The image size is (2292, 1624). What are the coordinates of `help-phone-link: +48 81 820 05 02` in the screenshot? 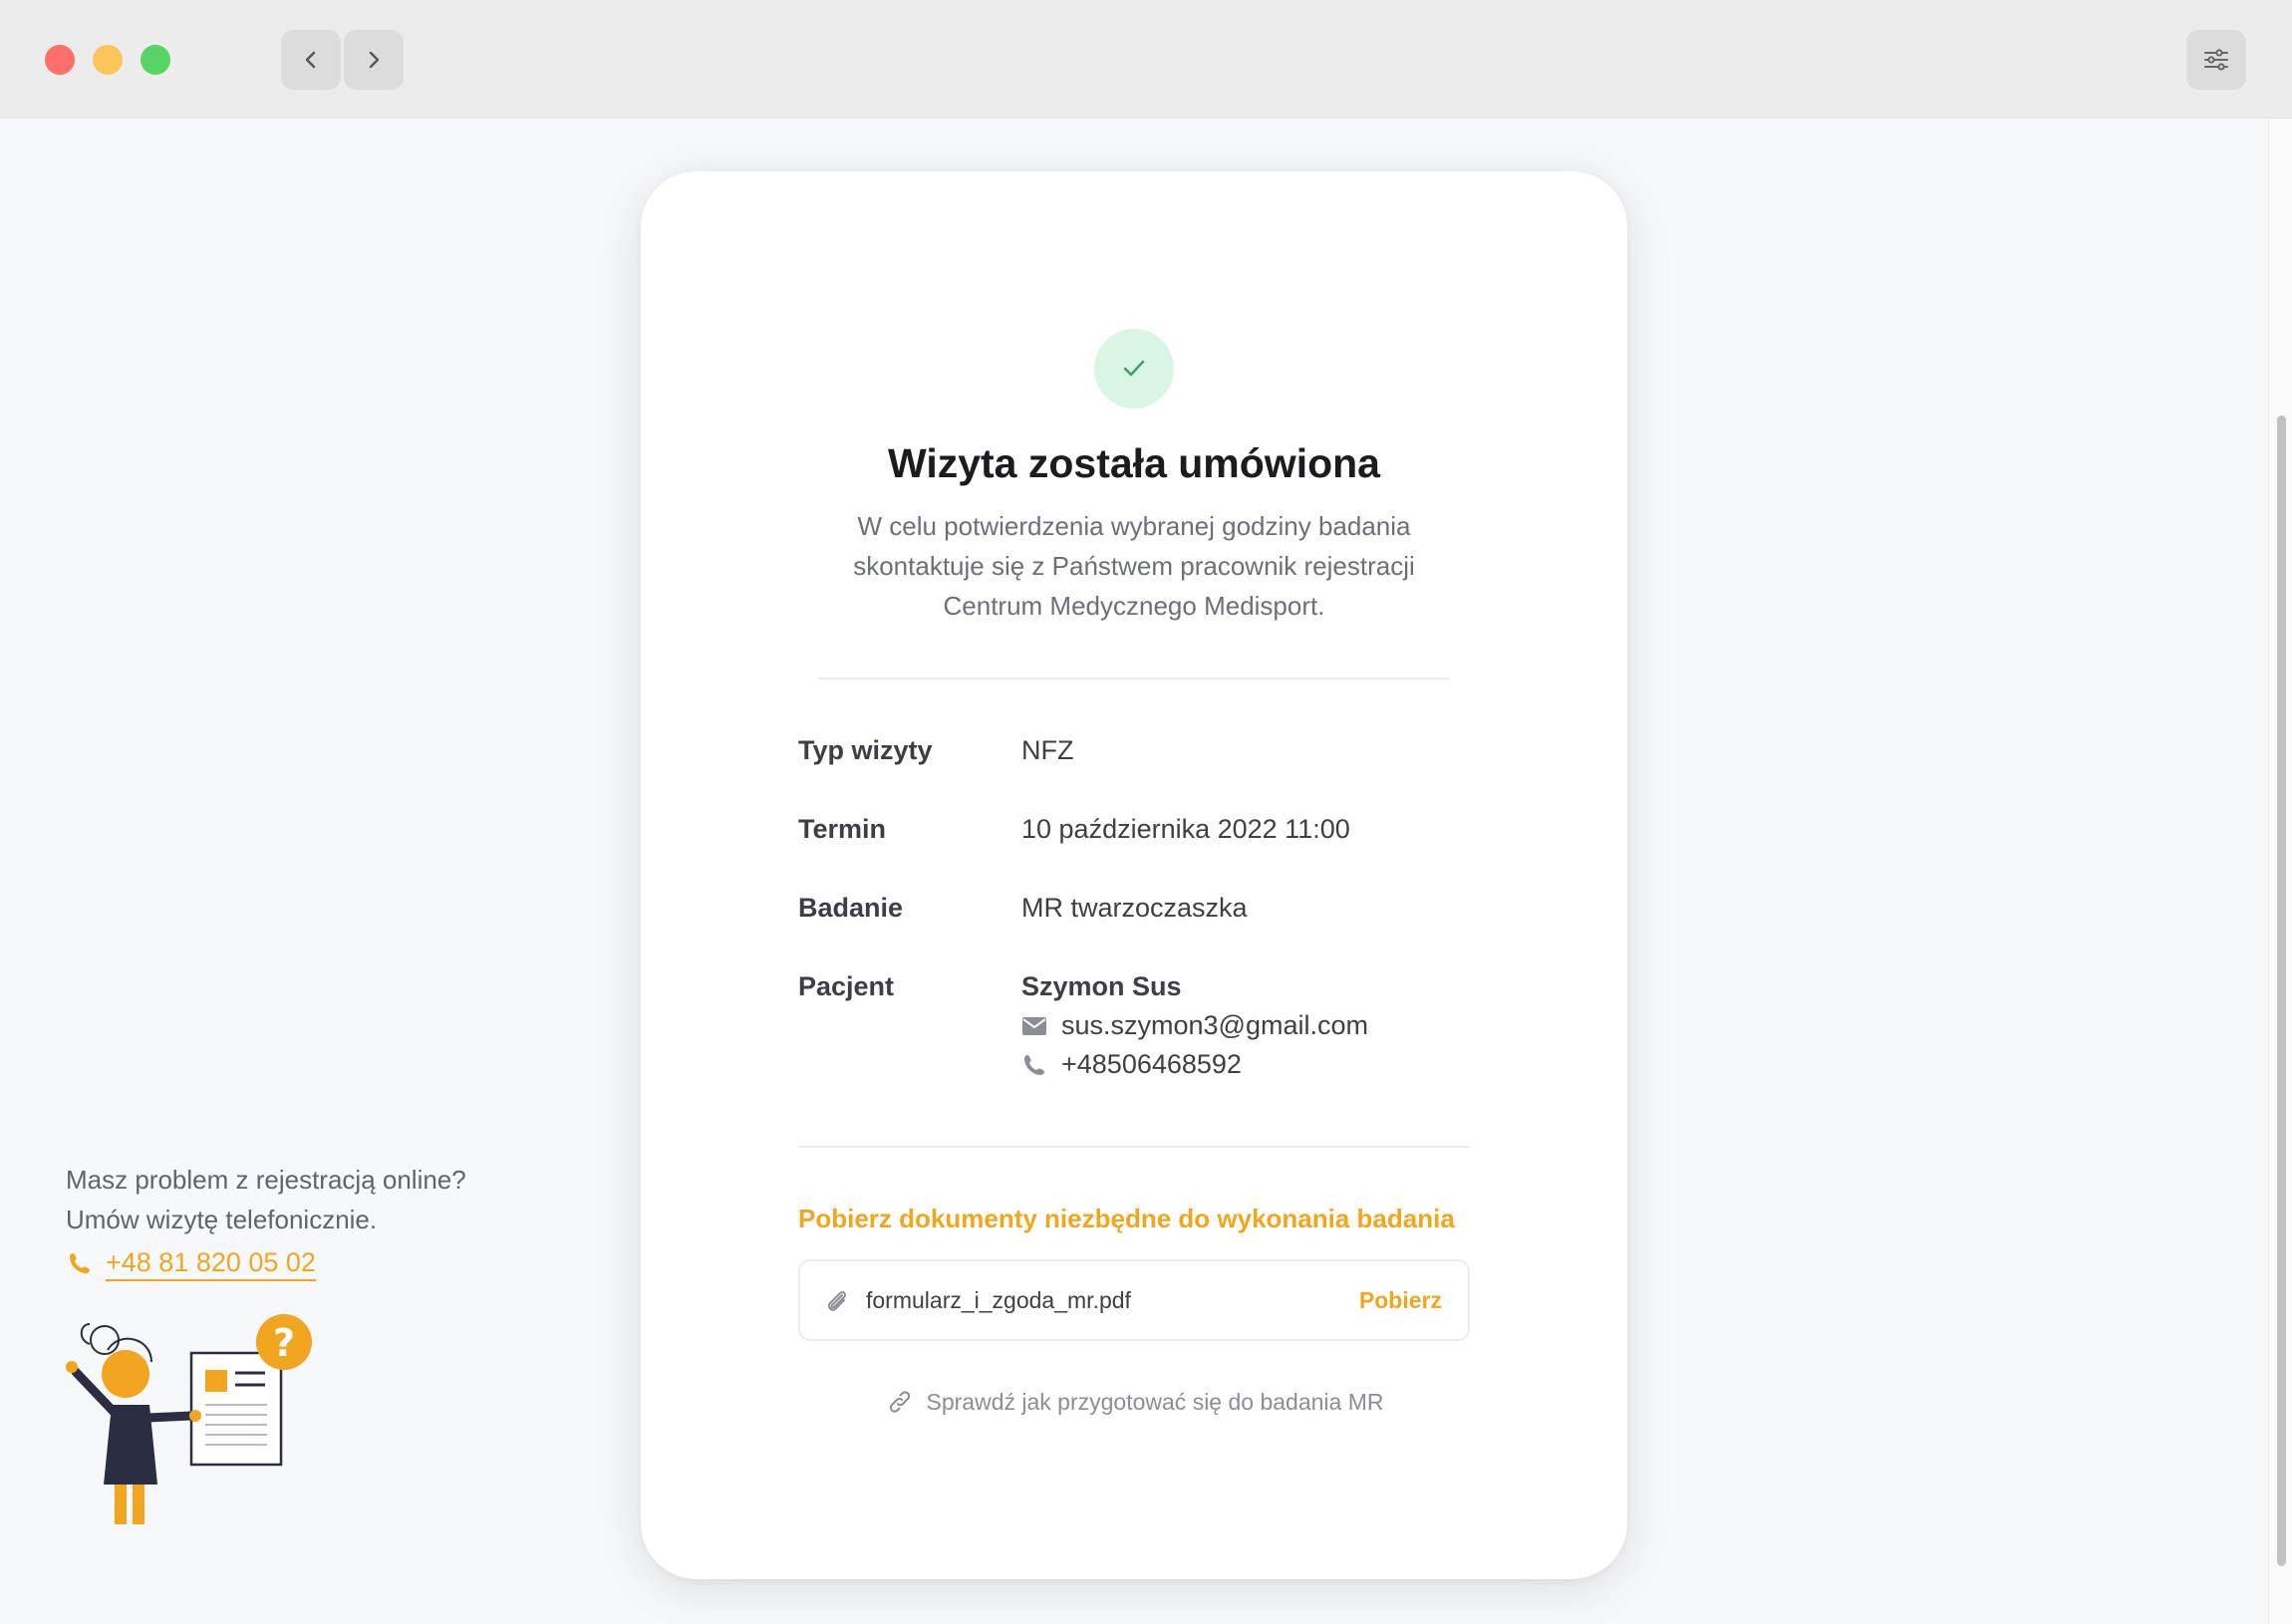 It's located at (191, 1263).